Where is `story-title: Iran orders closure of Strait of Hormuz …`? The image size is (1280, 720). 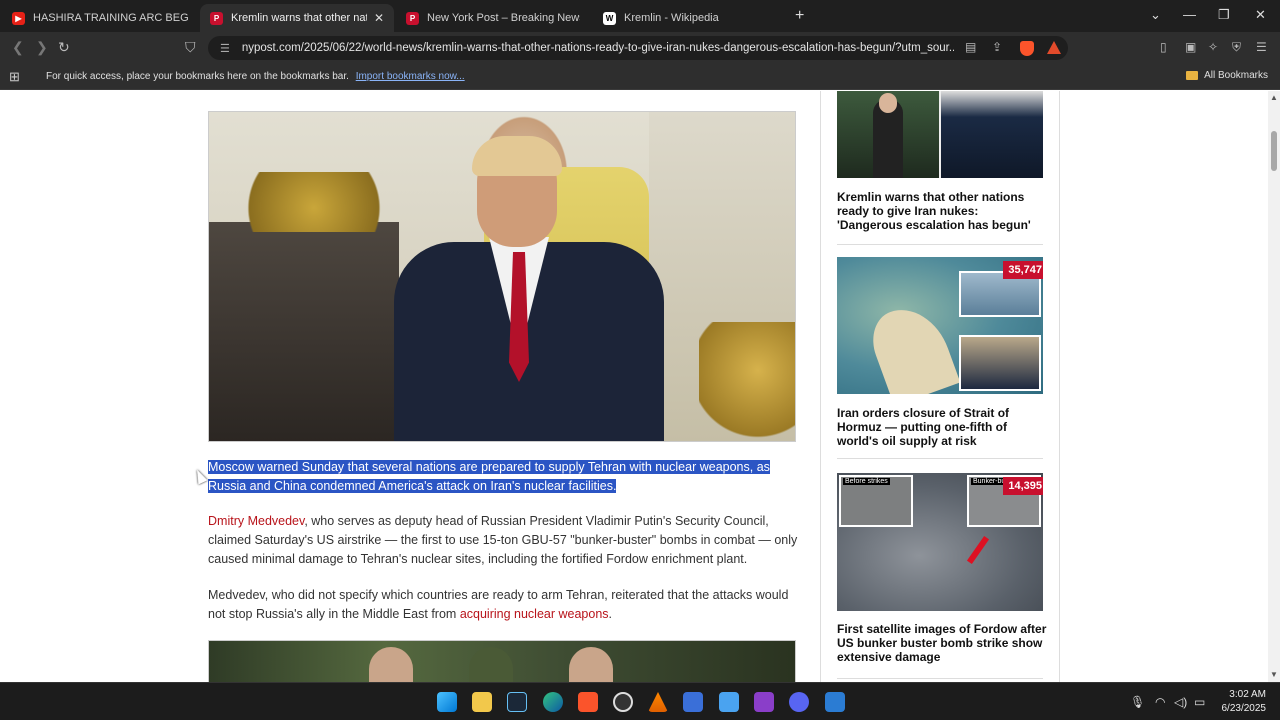 story-title: Iran orders closure of Strait of Hormuz … is located at coordinates (942, 427).